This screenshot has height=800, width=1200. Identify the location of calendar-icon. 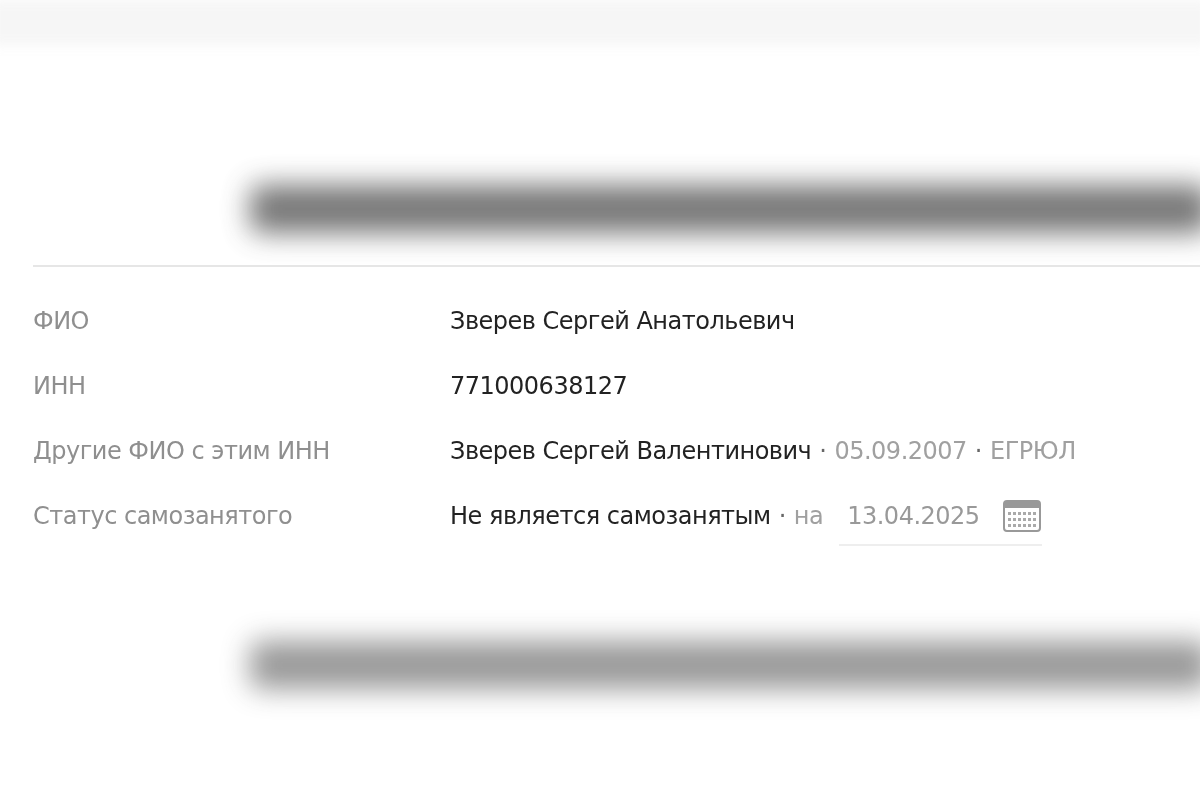
(1021, 516).